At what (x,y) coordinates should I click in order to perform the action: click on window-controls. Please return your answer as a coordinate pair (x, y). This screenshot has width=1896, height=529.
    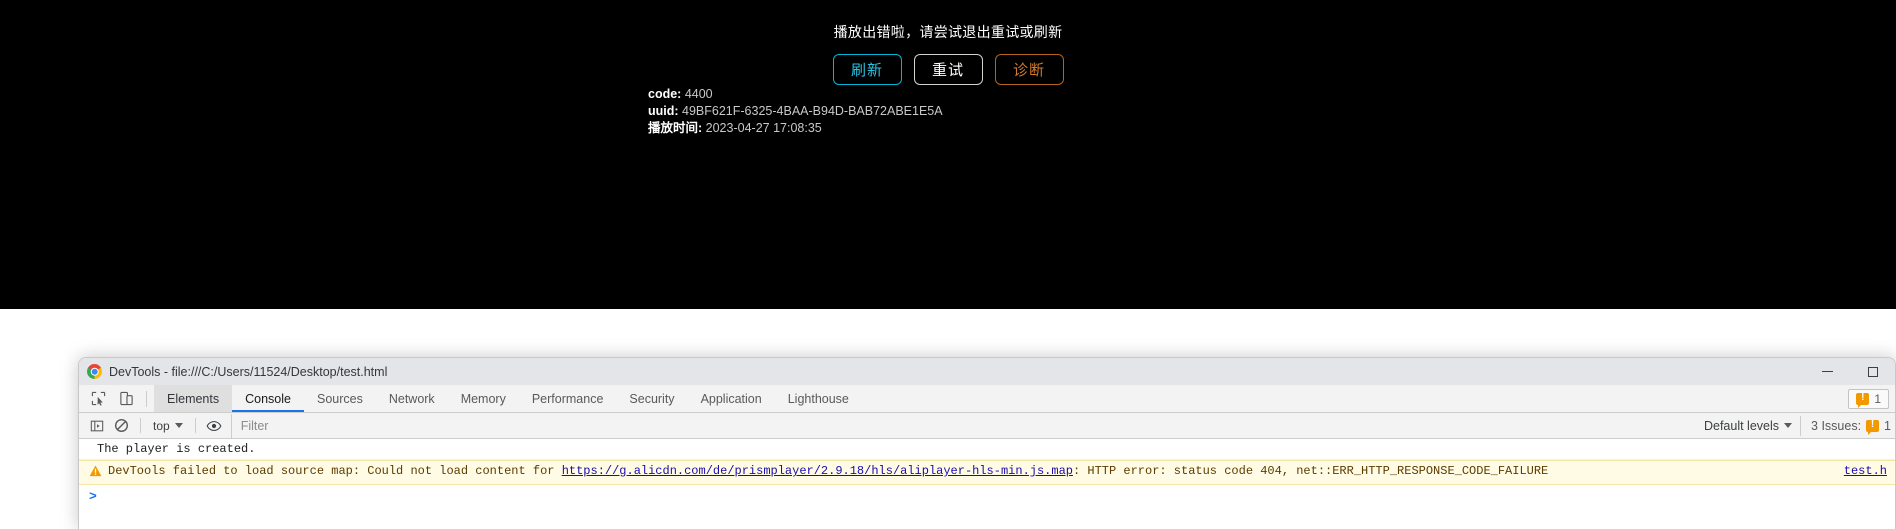
    Looking at the image, I should click on (1850, 371).